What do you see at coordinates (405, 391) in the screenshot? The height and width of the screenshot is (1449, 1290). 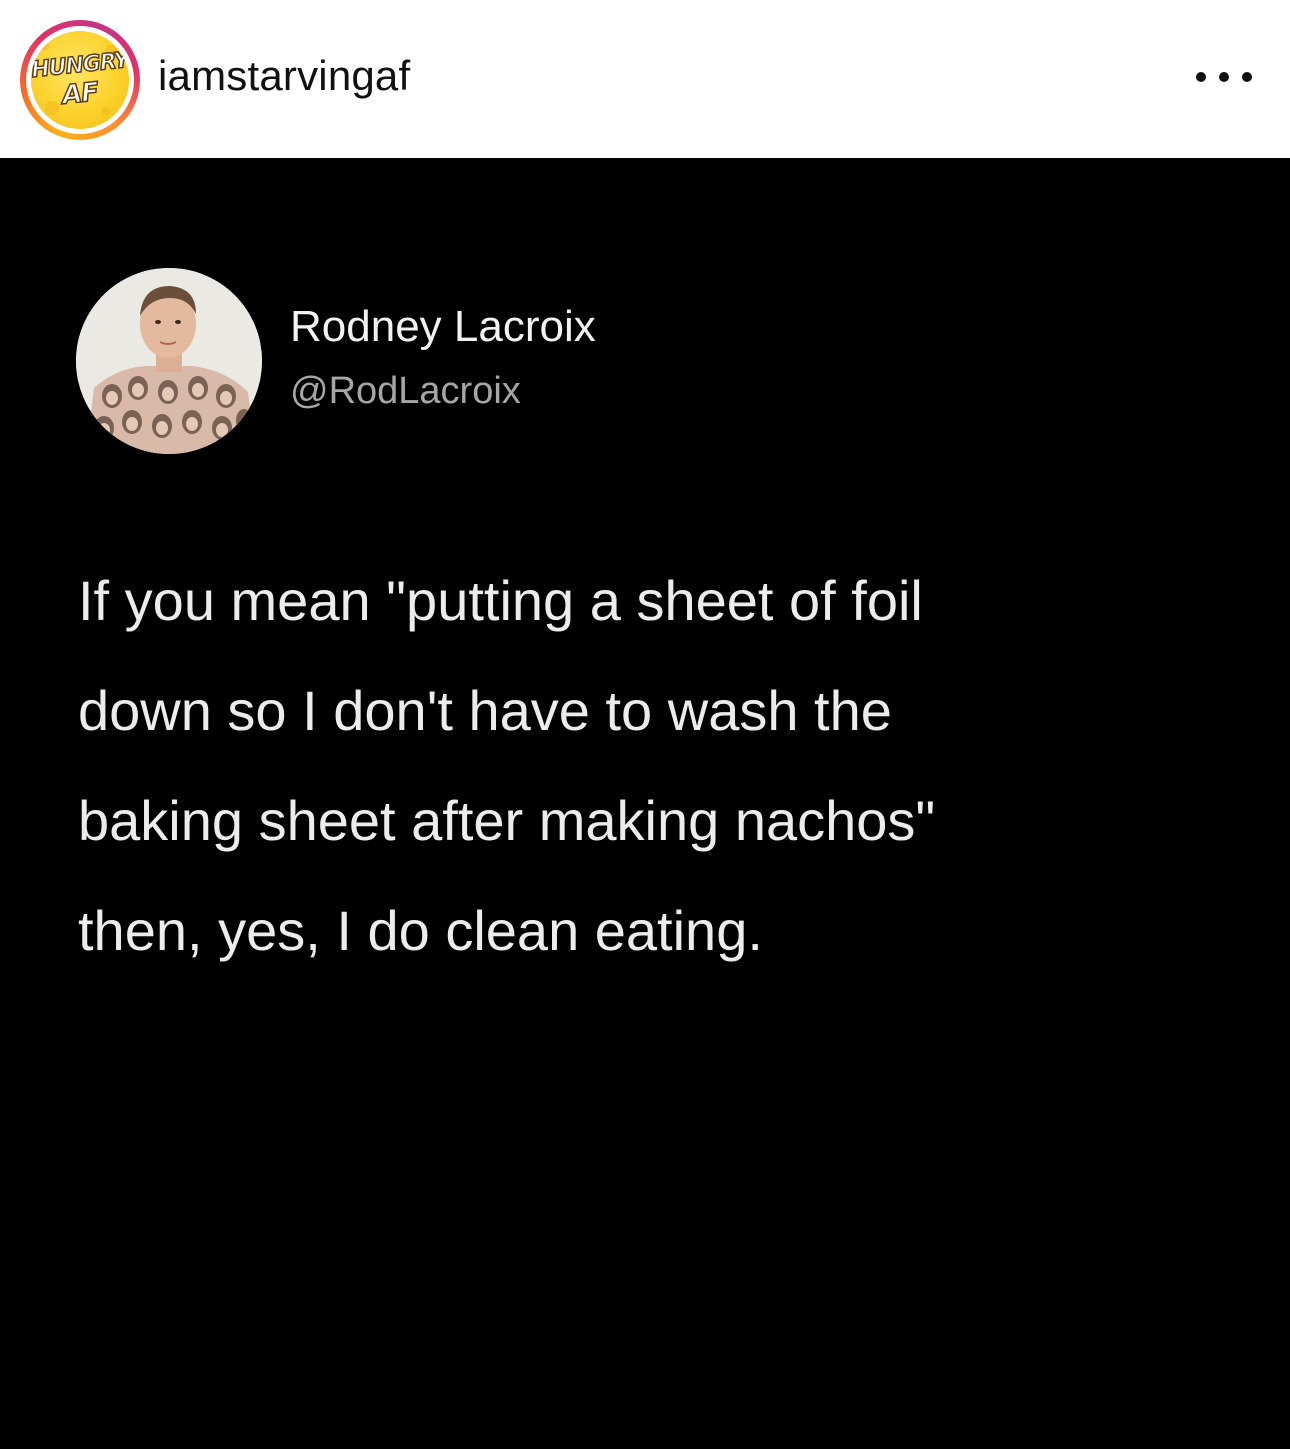 I see `tweet-author-handle: @RodLacroix` at bounding box center [405, 391].